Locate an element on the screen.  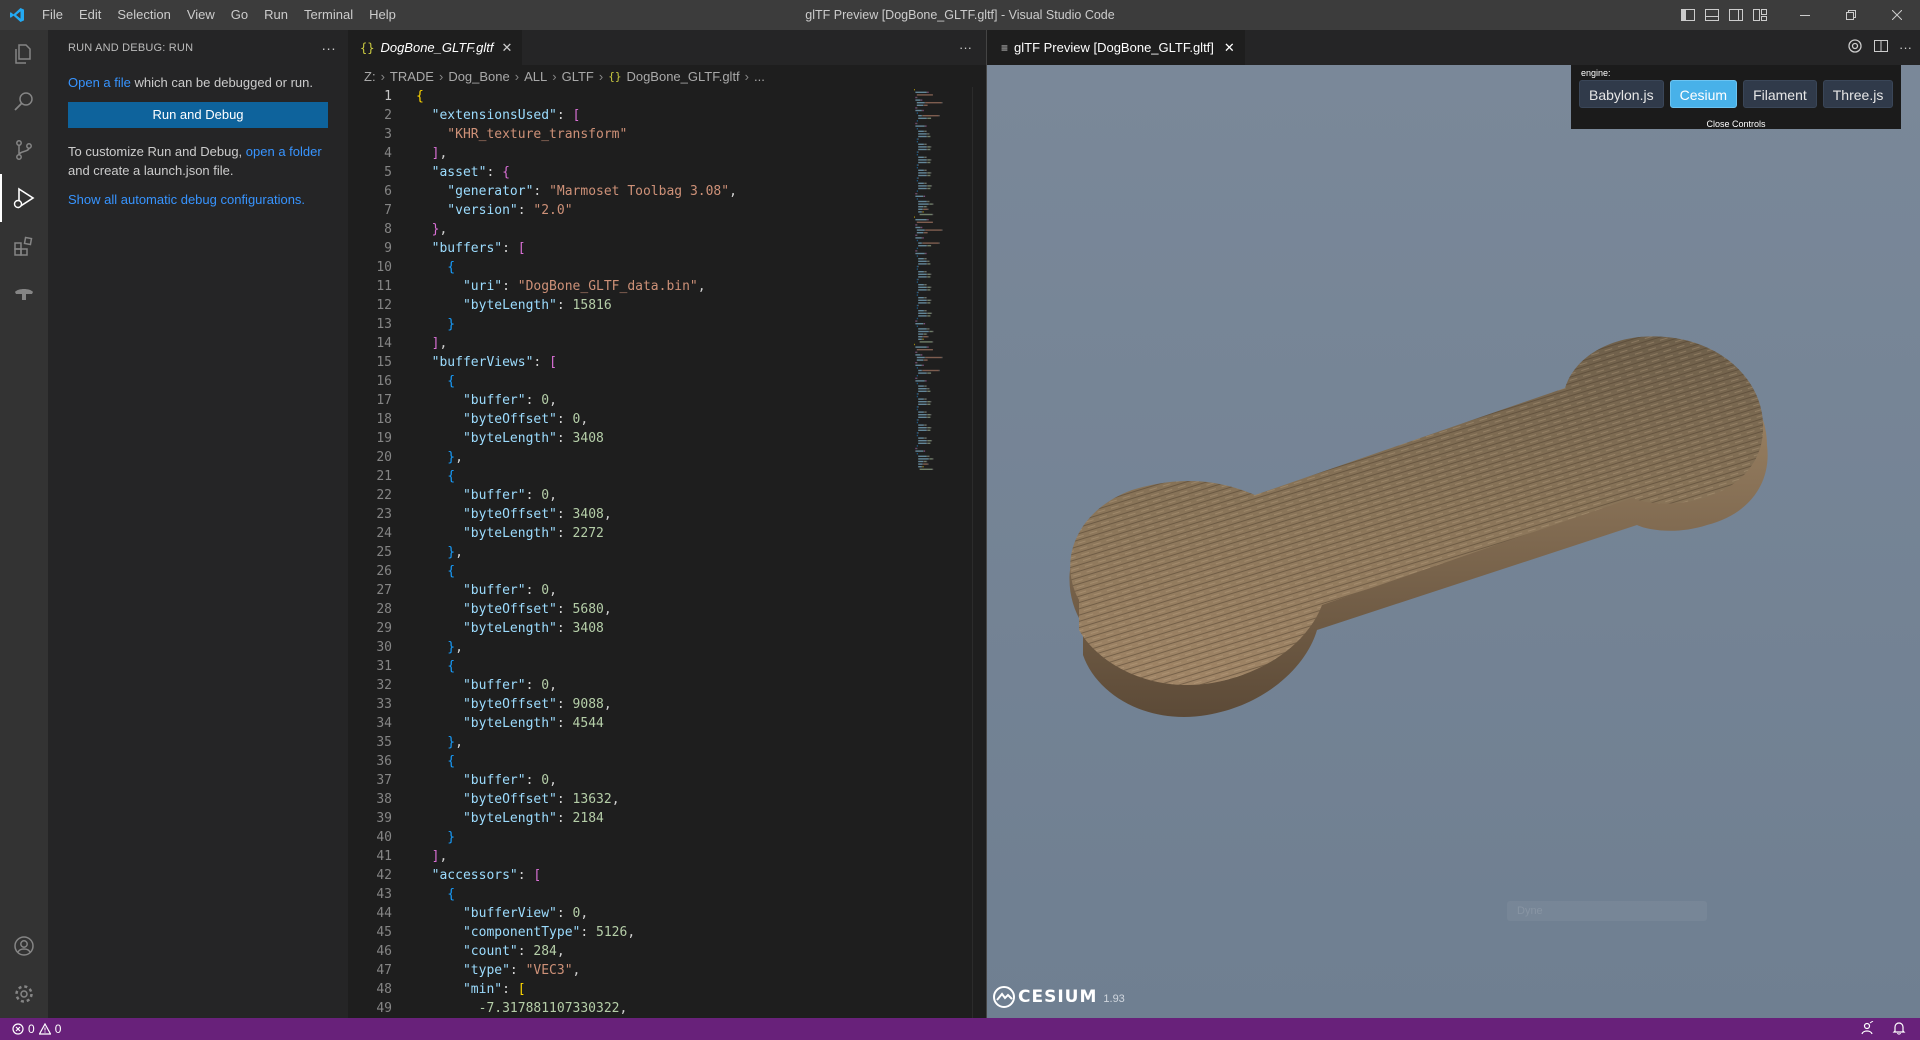
code-line: 19 "byteLength": 3408 is located at coordinates (628, 438).